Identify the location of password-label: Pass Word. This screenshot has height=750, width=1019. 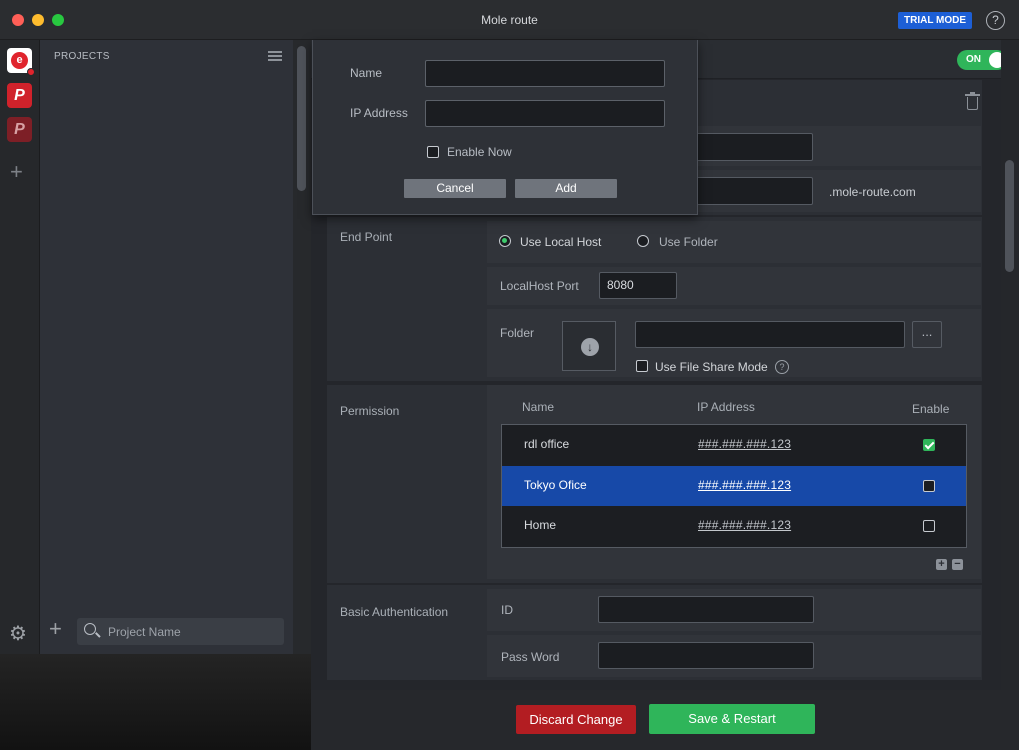
(530, 657).